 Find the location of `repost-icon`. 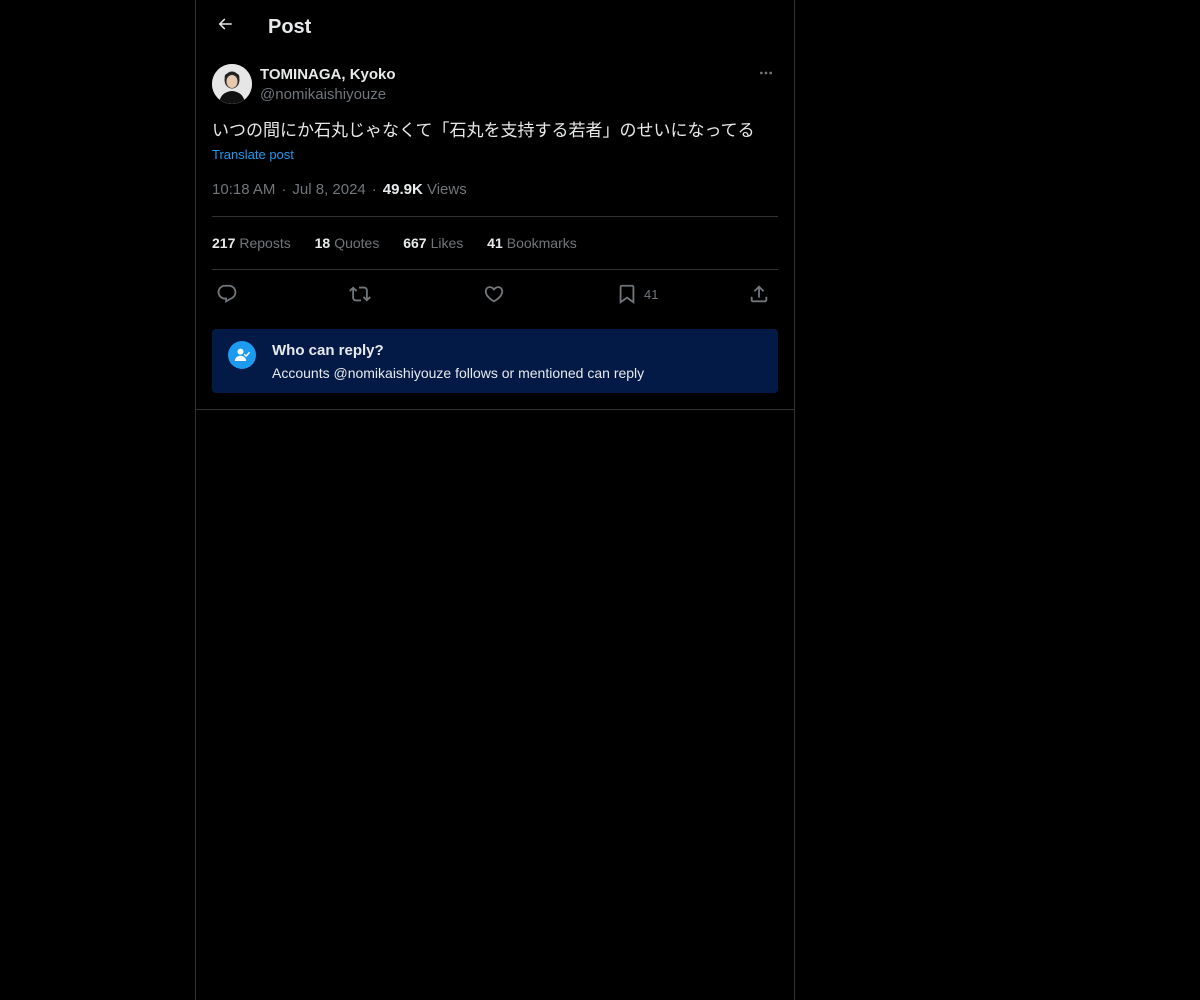

repost-icon is located at coordinates (360, 294).